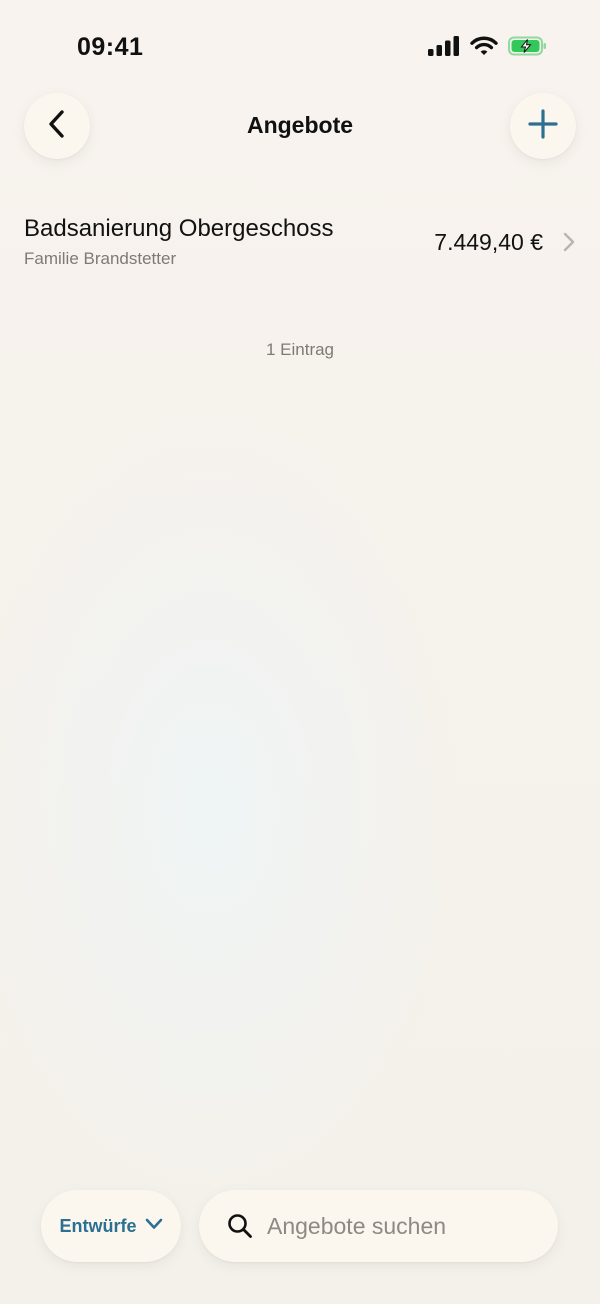 The height and width of the screenshot is (1304, 600). Describe the element at coordinates (300, 349) in the screenshot. I see `entry-count: 1 Eintrag` at that location.